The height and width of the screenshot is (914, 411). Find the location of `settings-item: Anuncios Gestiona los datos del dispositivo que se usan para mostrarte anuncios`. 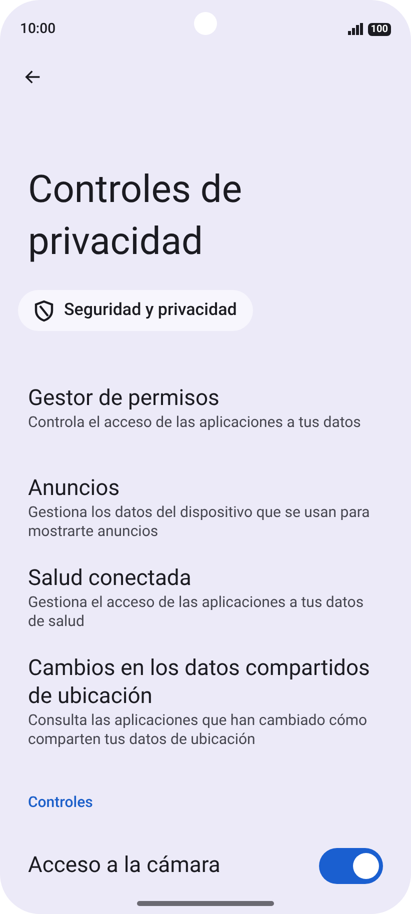

settings-item: Anuncios Gestiona los datos del dispositivo que se usan para mostrarte anuncios is located at coordinates (205, 508).